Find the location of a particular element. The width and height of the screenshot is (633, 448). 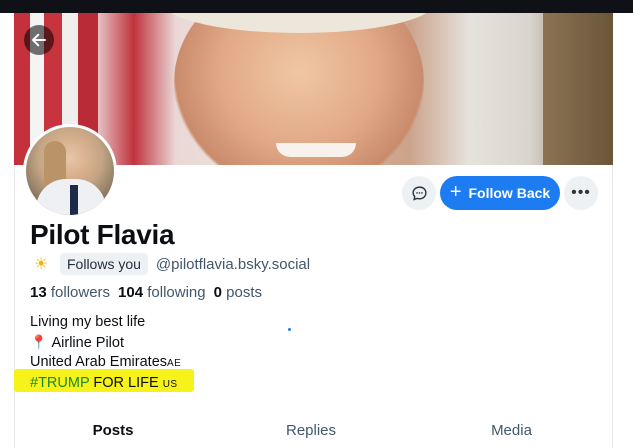

profile-stats: 13 followers 104 following 0 posts is located at coordinates (146, 292).